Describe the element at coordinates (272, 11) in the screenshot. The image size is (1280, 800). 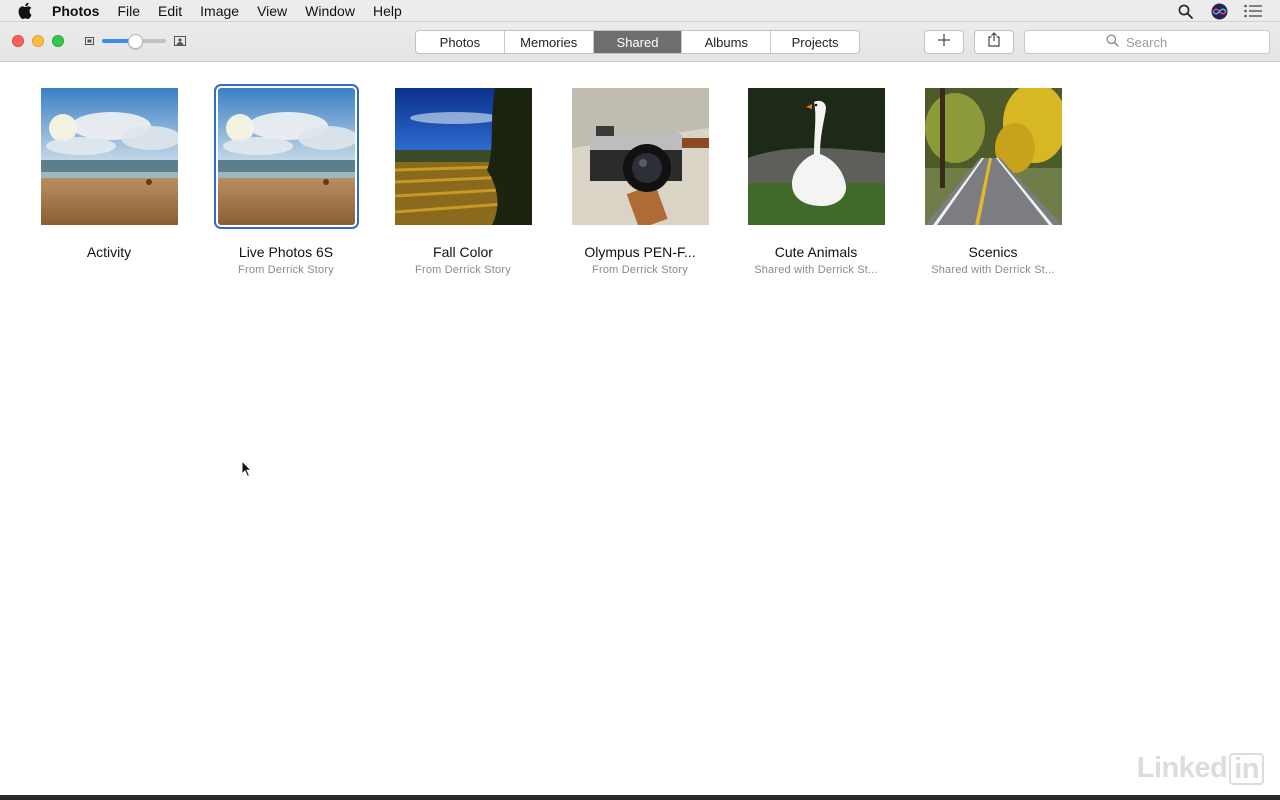
I see `menu-view: View` at that location.